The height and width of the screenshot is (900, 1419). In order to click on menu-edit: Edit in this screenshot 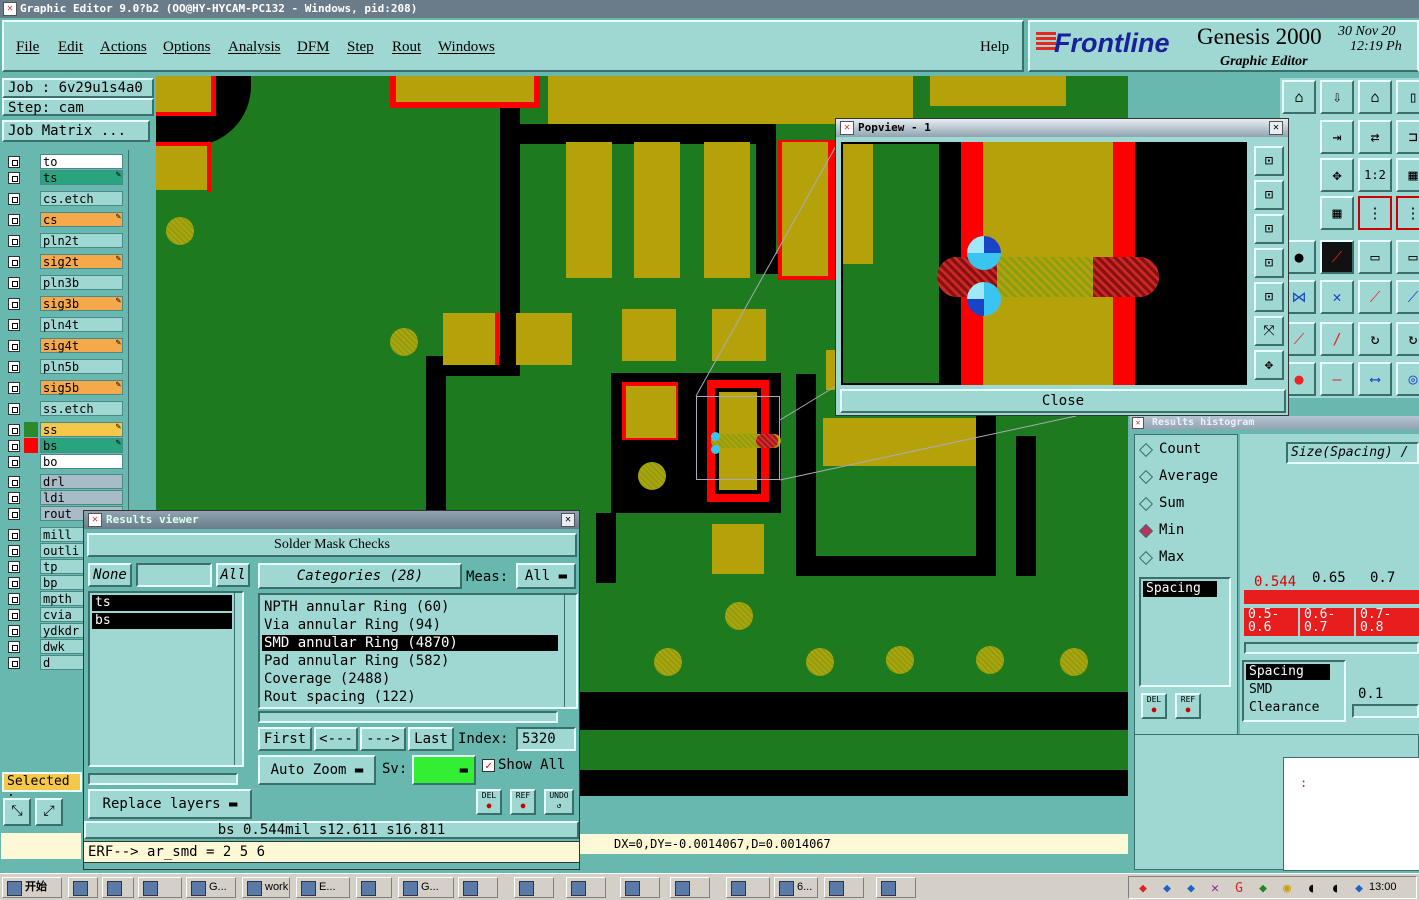, I will do `click(70, 47)`.